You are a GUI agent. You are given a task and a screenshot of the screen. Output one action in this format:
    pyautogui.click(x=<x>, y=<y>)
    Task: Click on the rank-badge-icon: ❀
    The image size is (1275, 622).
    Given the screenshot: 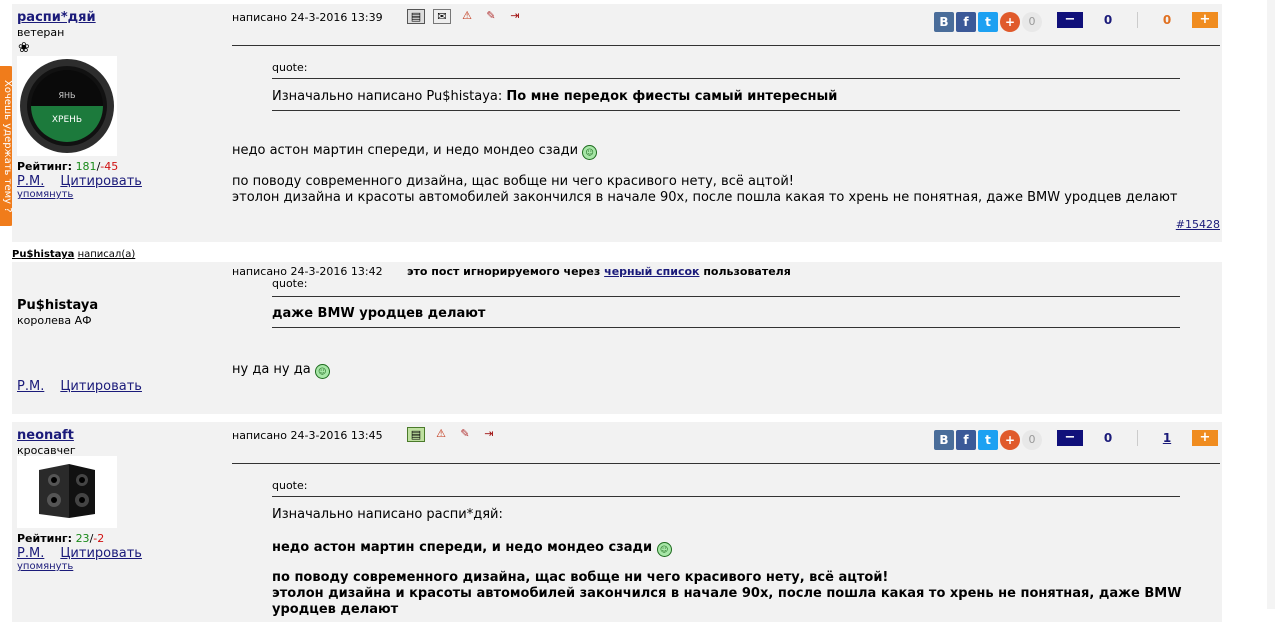 What is the action you would take?
    pyautogui.click(x=24, y=48)
    